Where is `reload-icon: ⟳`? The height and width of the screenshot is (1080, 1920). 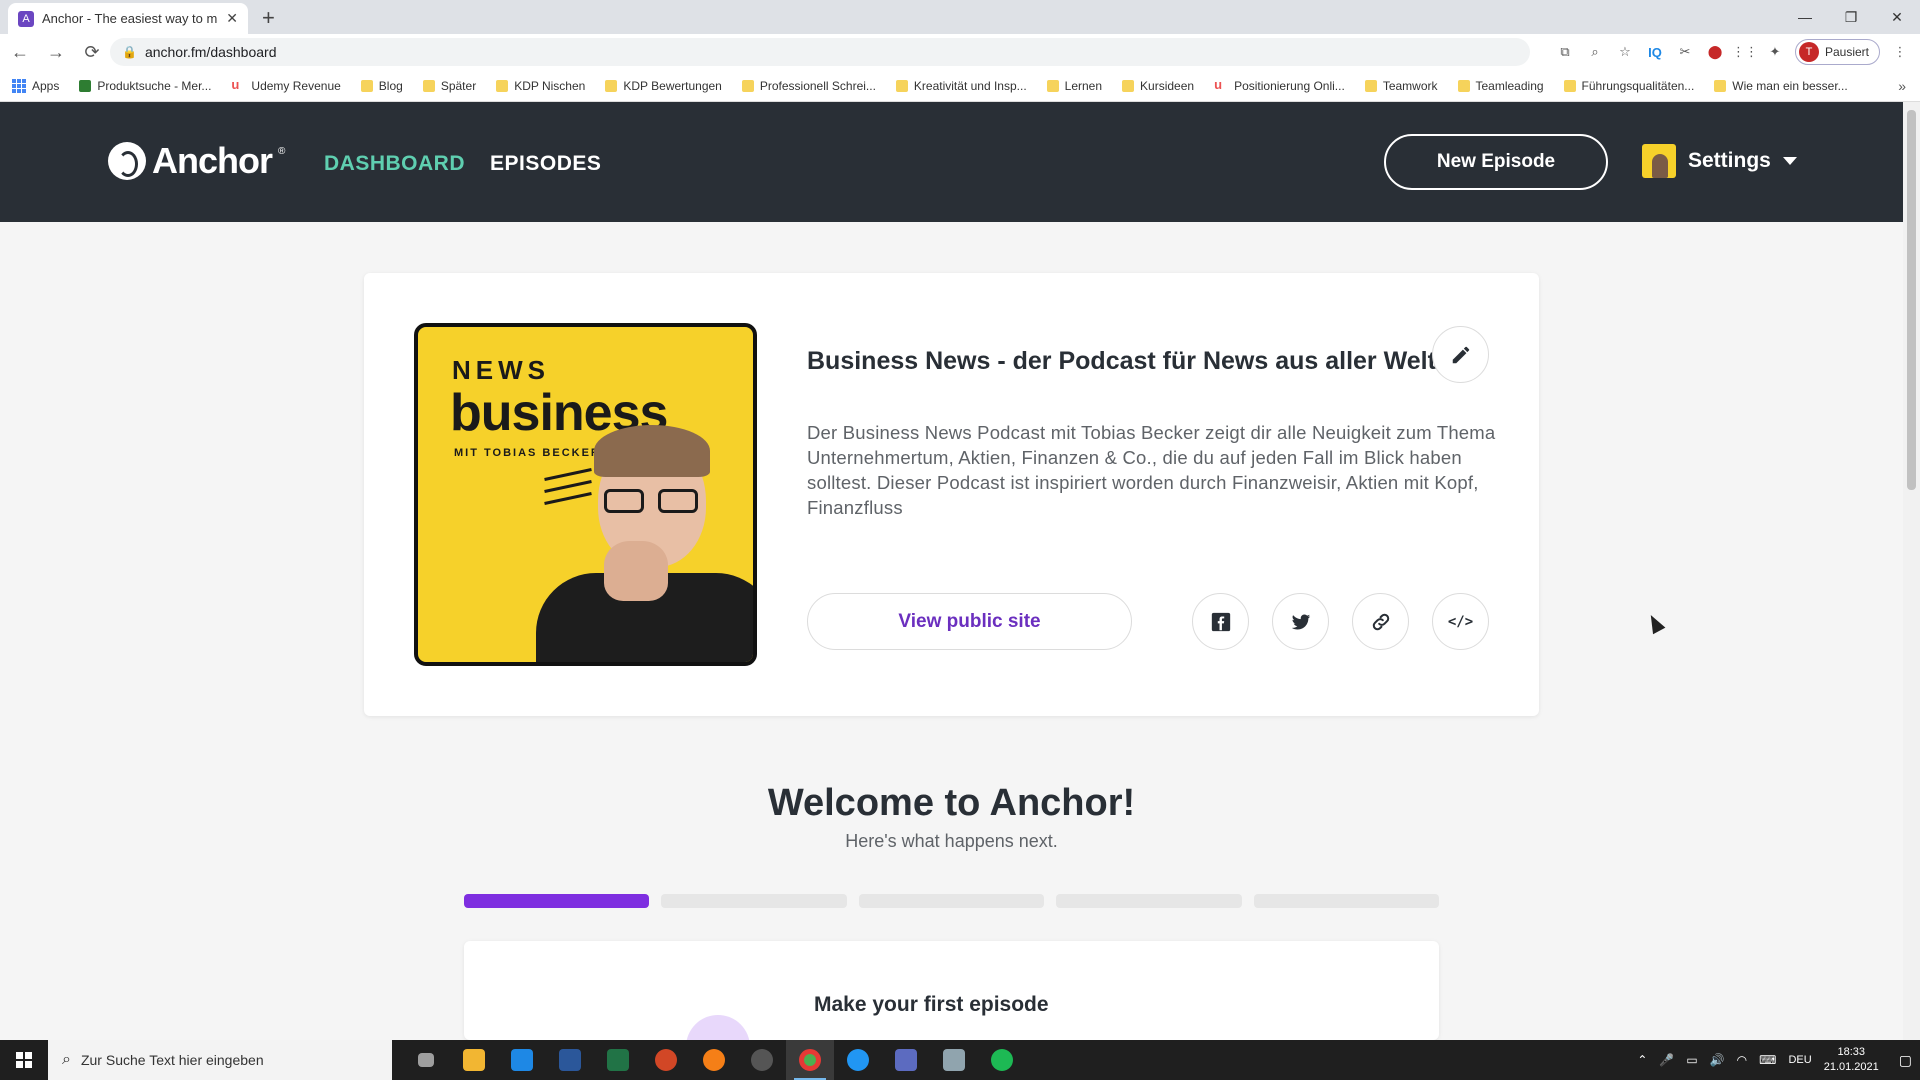 reload-icon: ⟳ is located at coordinates (92, 52).